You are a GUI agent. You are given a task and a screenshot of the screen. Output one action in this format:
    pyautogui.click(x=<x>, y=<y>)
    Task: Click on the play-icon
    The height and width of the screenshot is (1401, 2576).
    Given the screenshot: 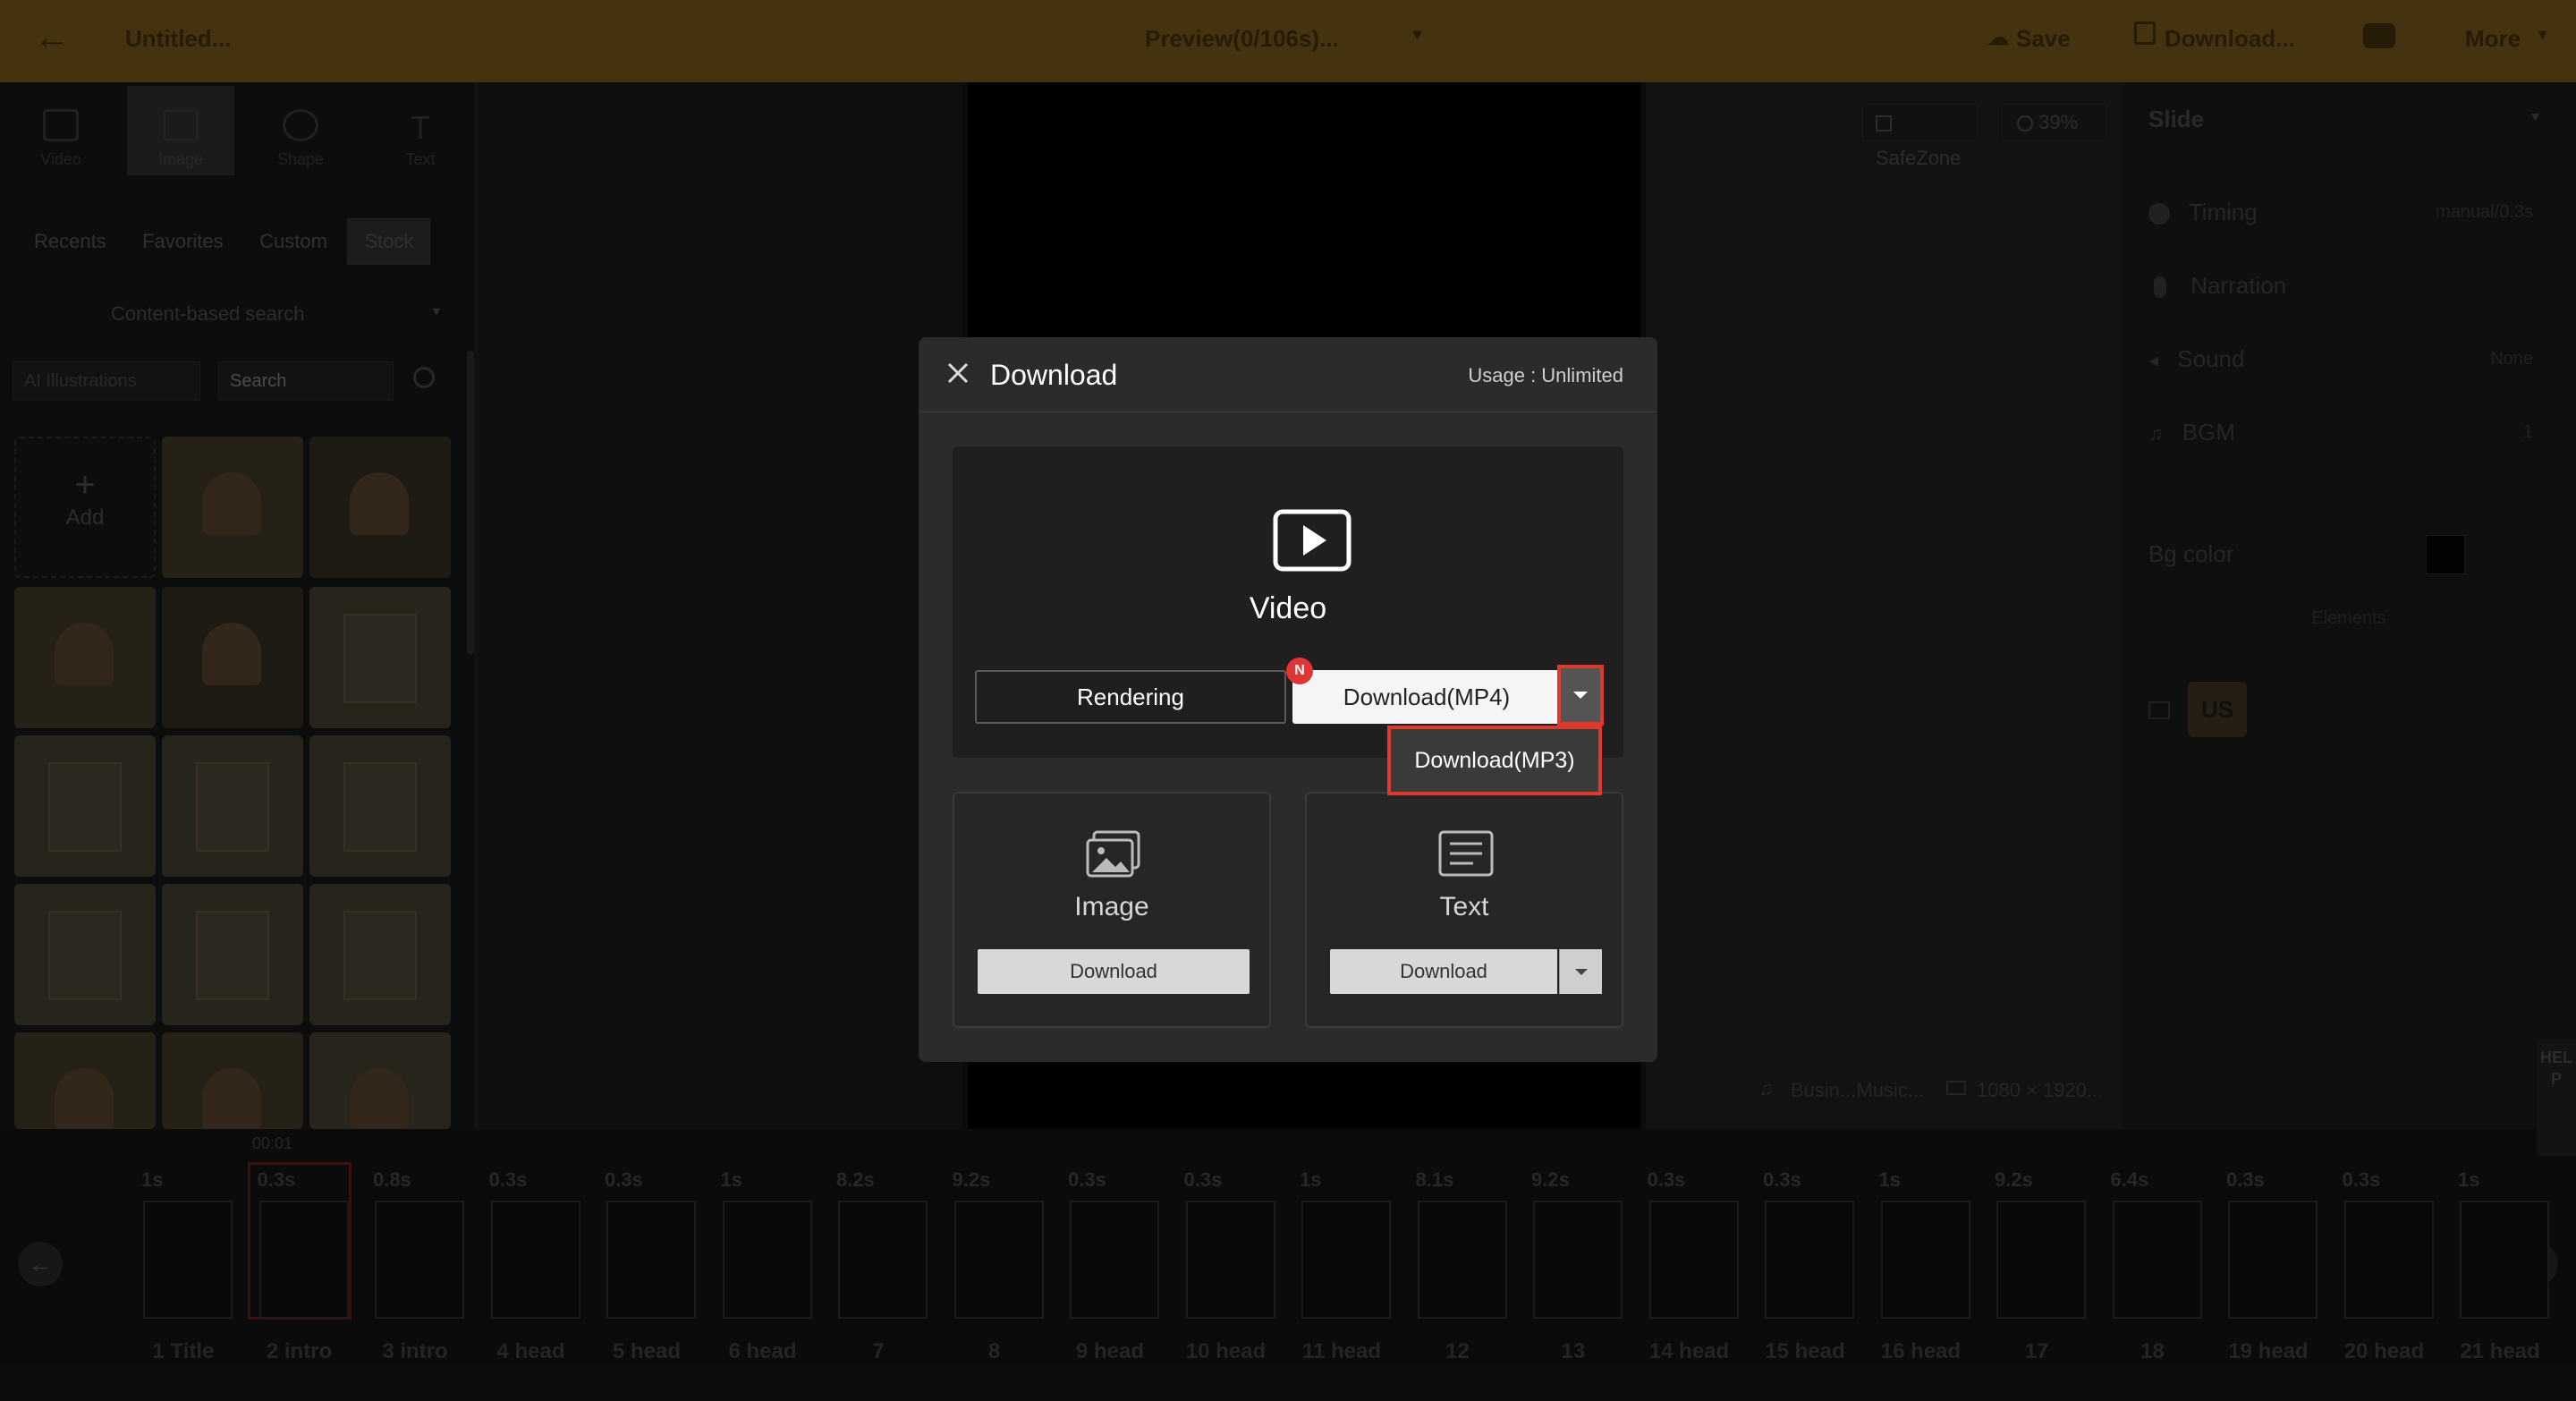 What is the action you would take?
    pyautogui.click(x=1312, y=540)
    